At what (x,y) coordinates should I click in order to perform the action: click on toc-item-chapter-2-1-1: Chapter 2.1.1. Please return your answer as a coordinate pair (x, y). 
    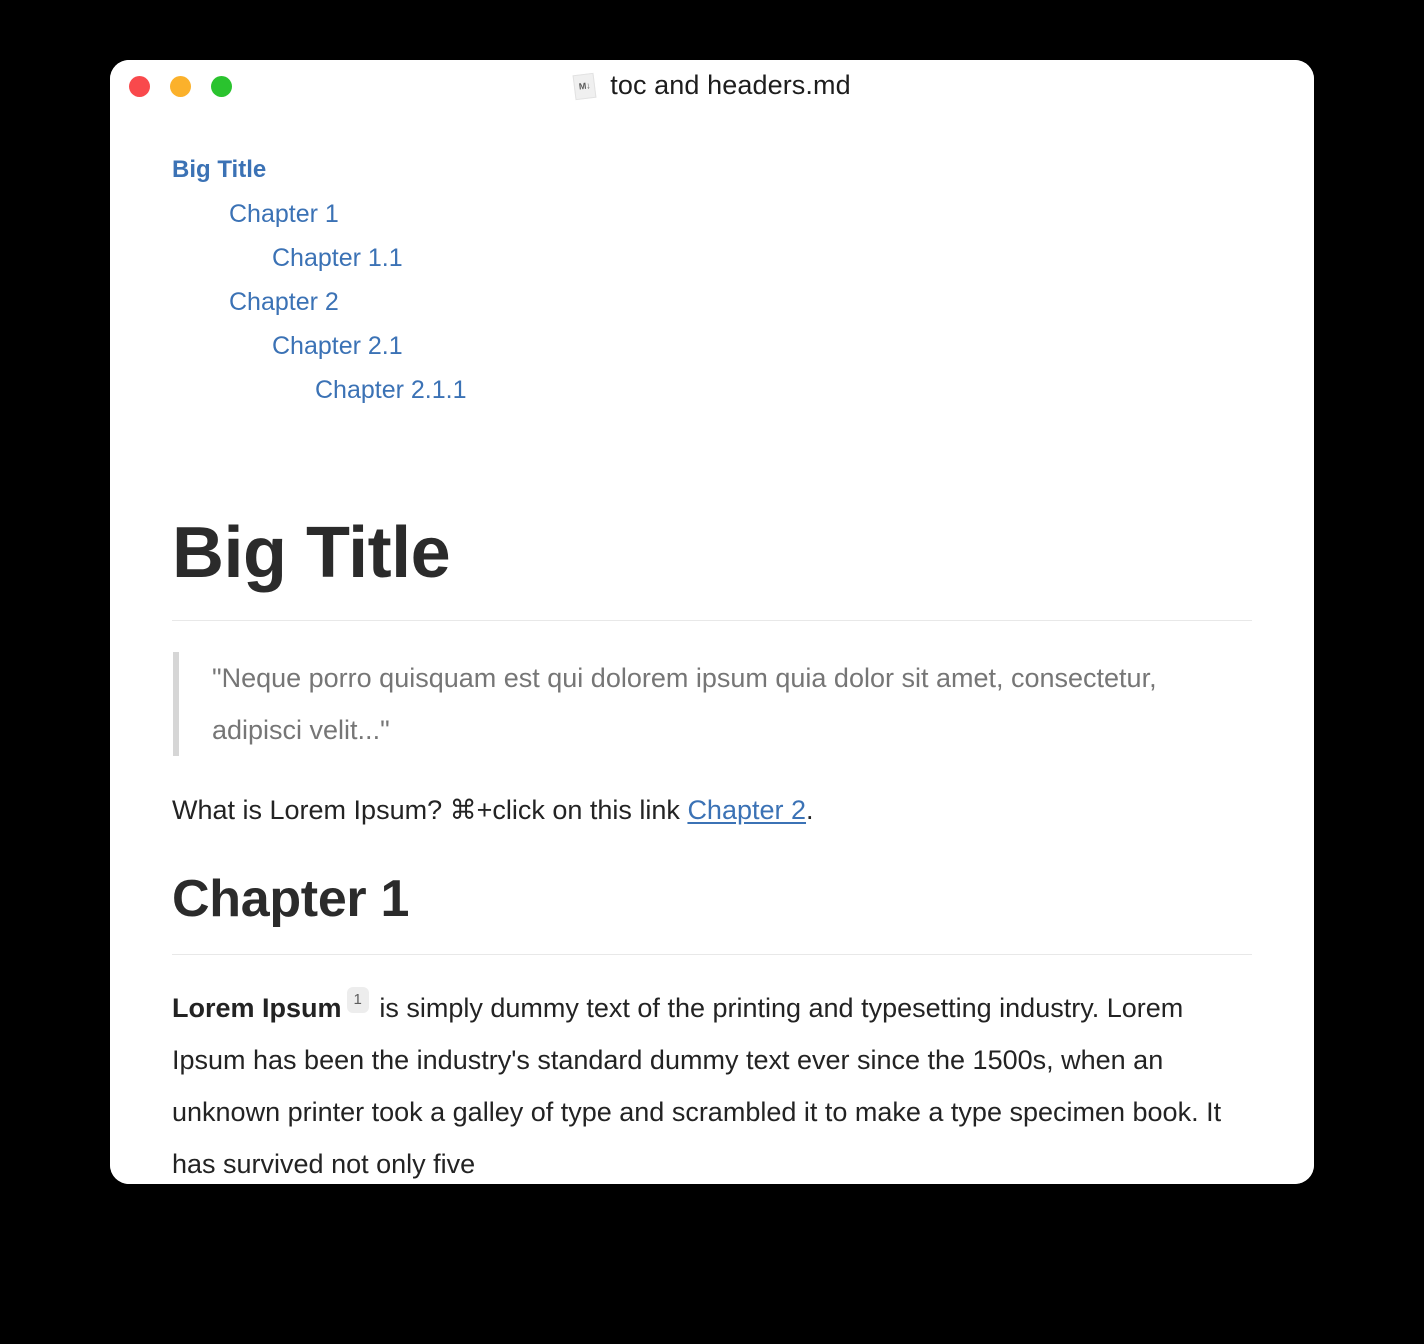
    Looking at the image, I should click on (391, 390).